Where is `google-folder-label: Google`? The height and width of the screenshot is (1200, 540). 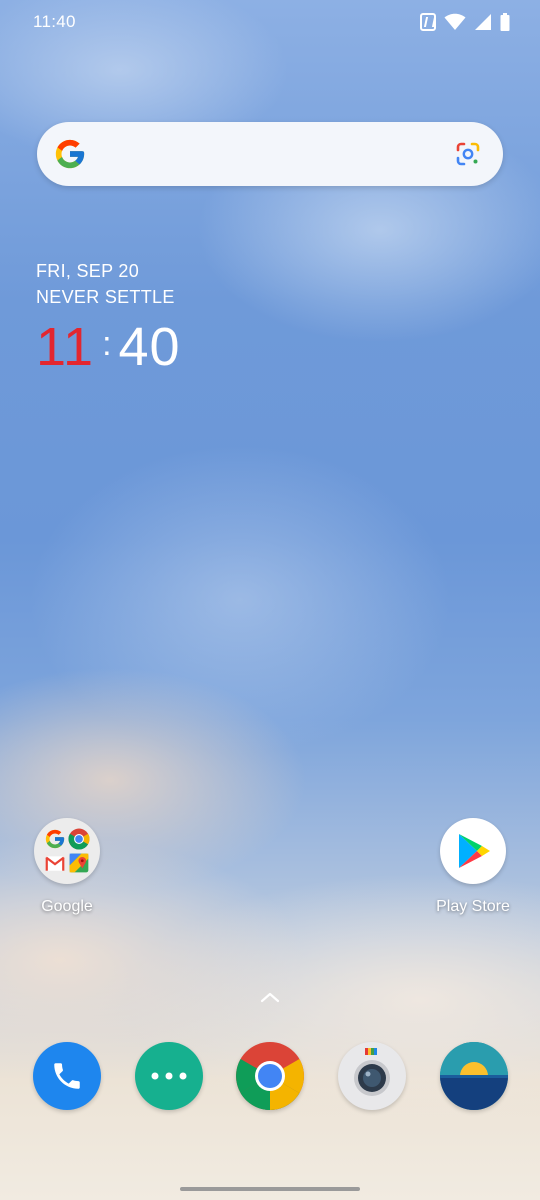 google-folder-label: Google is located at coordinates (67, 906).